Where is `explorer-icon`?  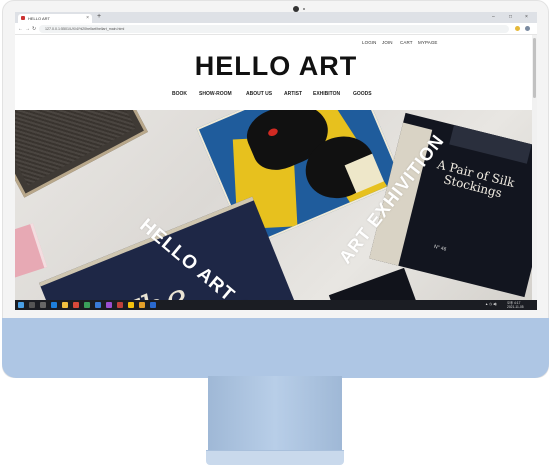 explorer-icon is located at coordinates (65, 305).